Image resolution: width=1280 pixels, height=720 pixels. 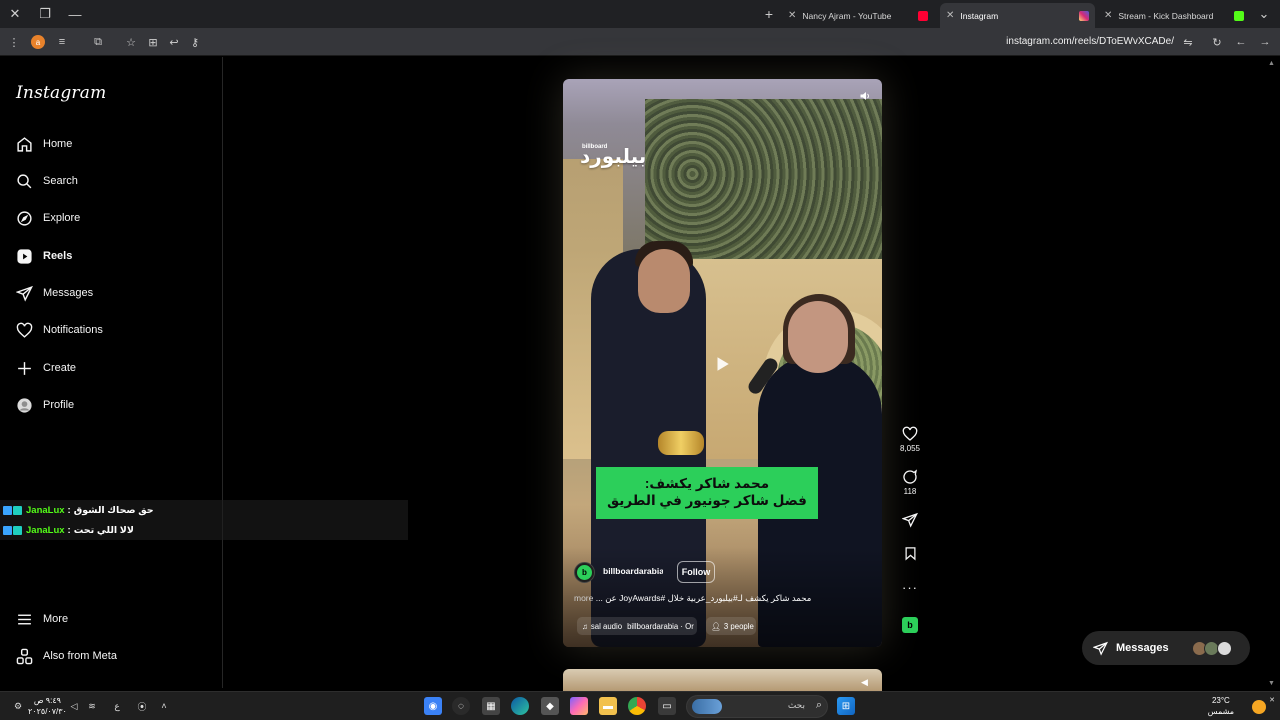 I want to click on more-options-button: ···, so click(x=910, y=587).